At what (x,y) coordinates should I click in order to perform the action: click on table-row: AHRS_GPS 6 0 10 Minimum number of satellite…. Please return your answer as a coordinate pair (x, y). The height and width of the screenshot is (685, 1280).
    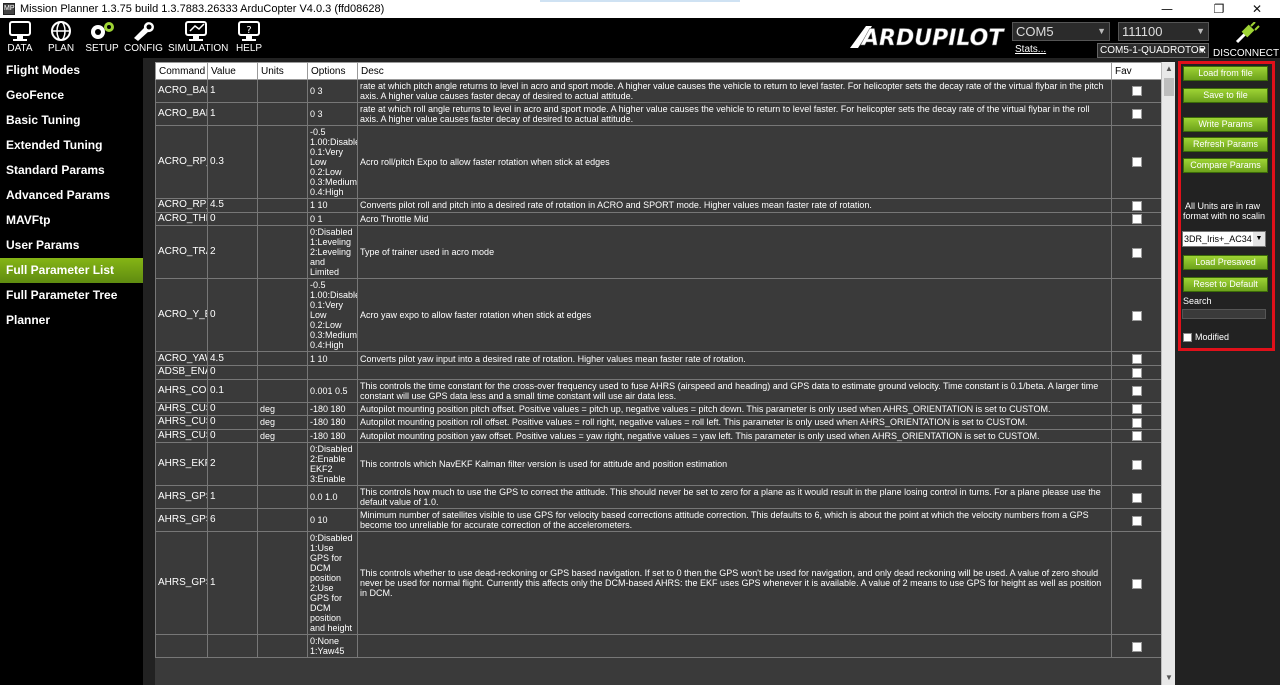
    Looking at the image, I should click on (658, 520).